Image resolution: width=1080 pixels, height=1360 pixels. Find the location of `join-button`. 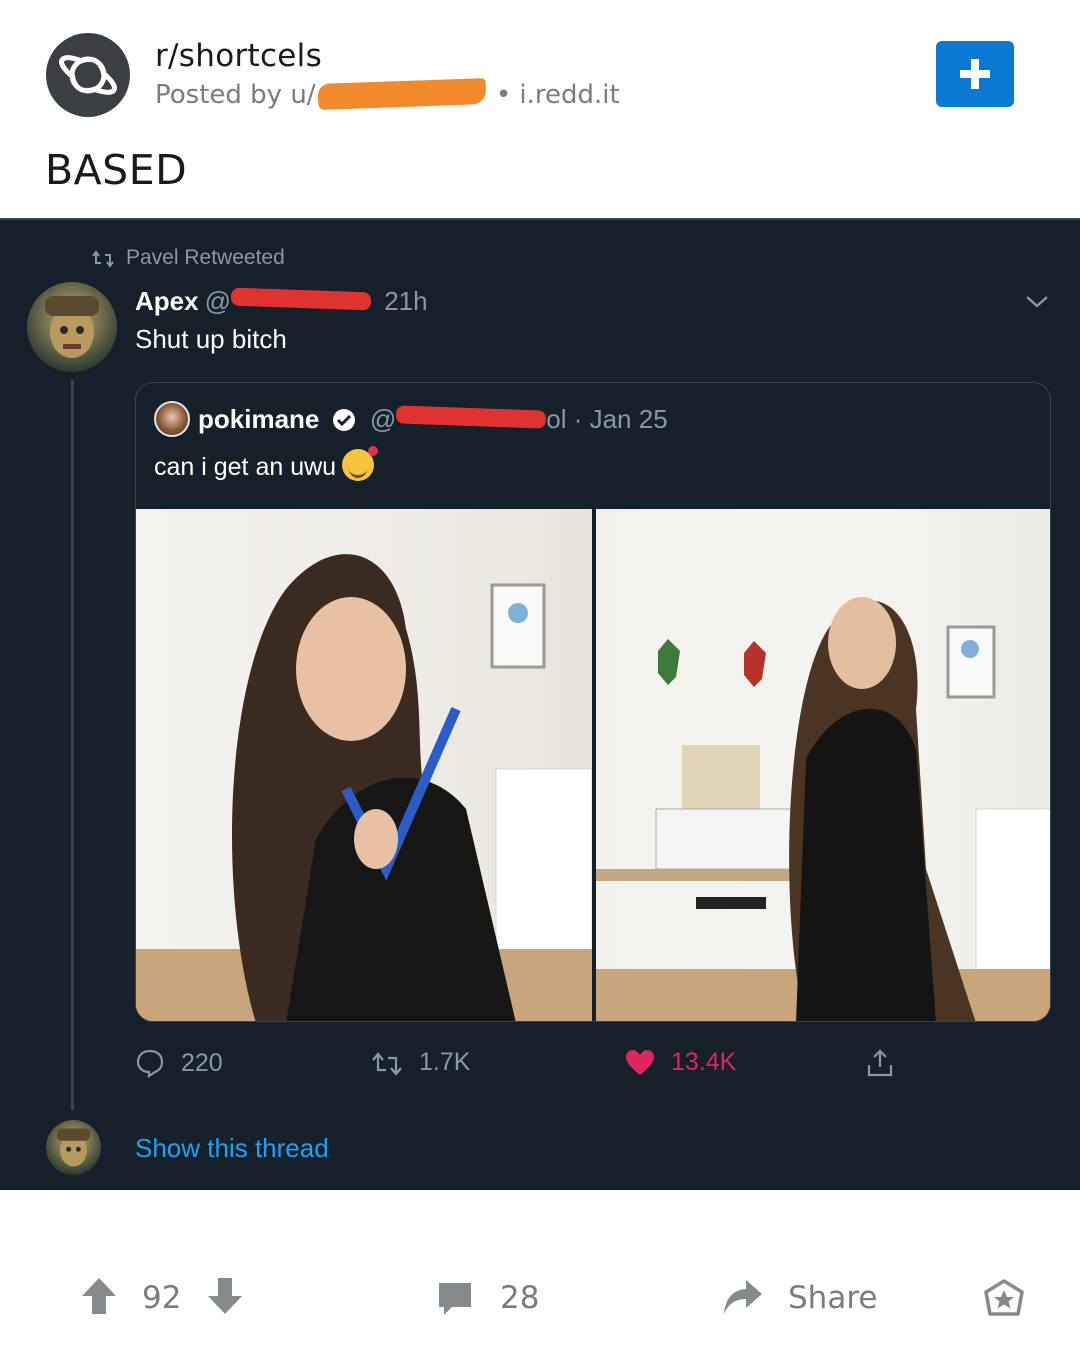

join-button is located at coordinates (975, 74).